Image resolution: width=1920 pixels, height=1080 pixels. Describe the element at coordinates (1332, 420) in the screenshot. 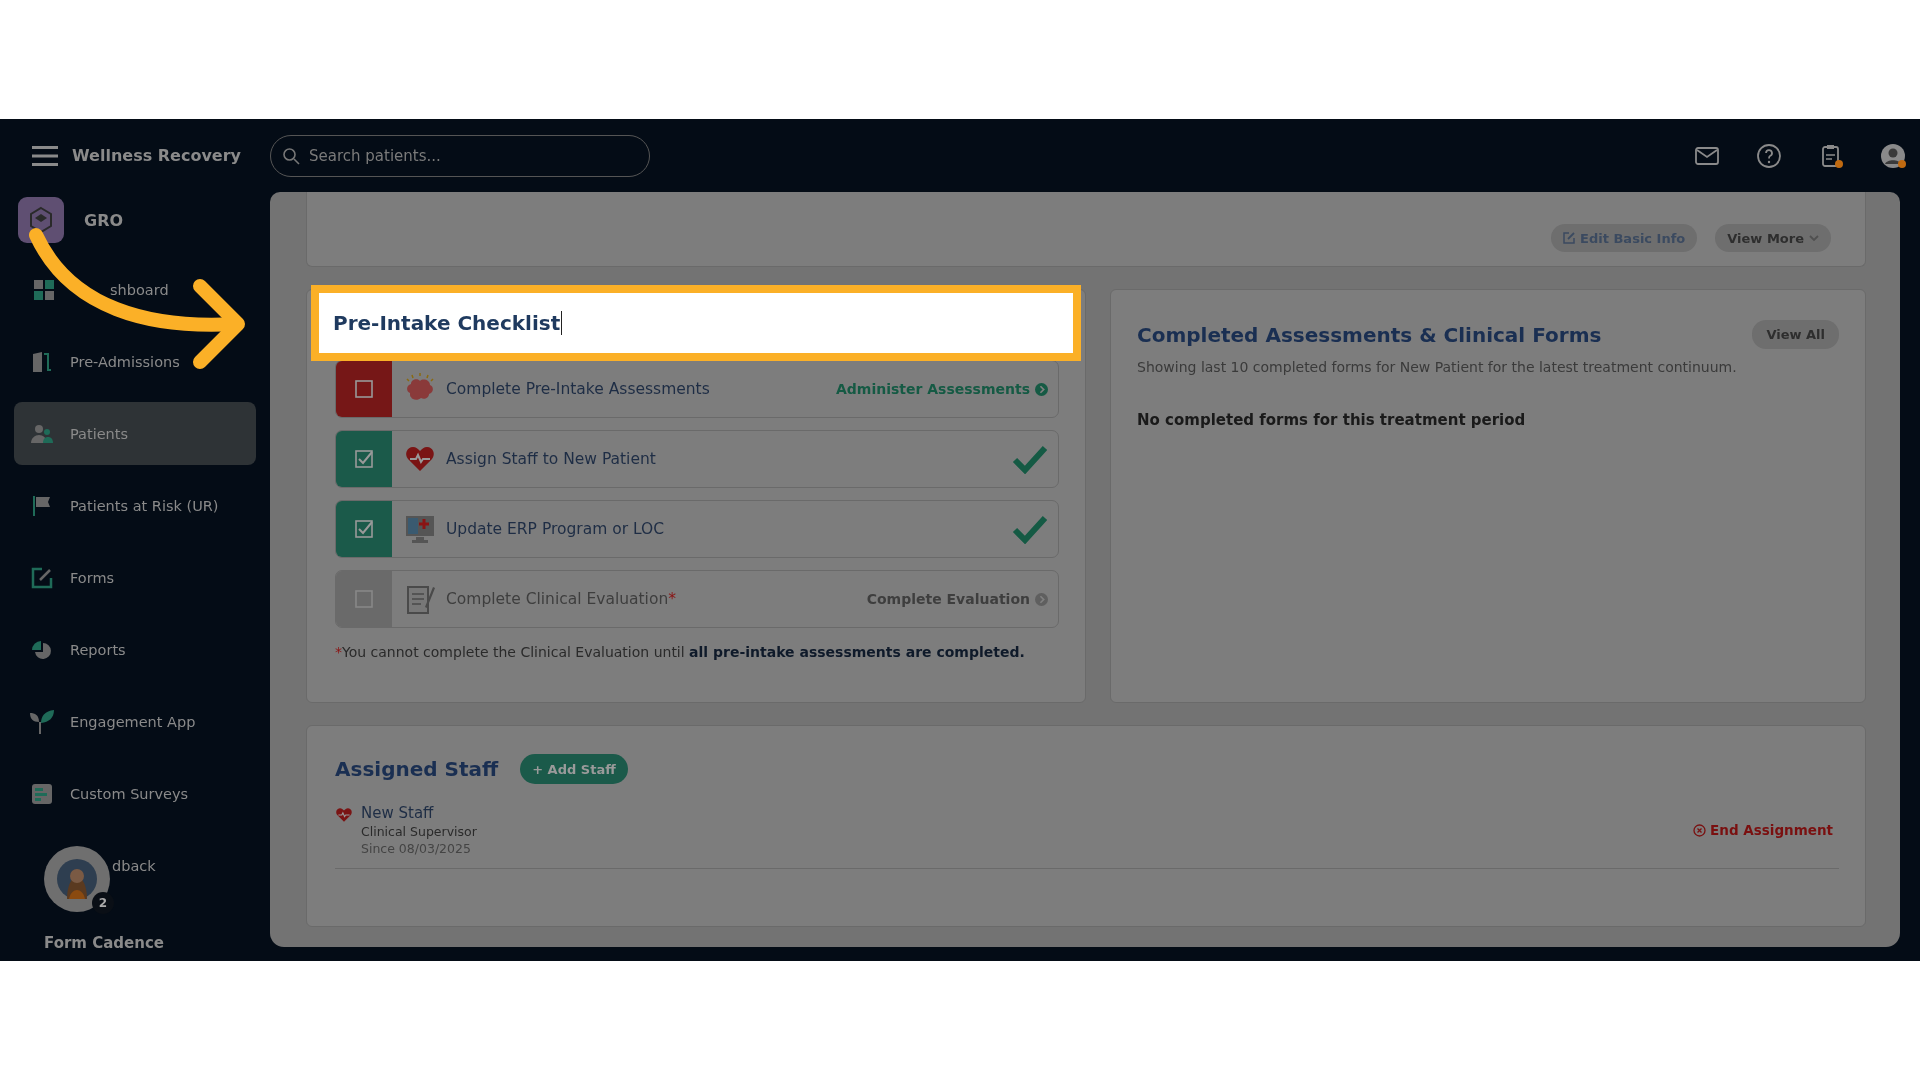

I see `empty-message: No completed forms for this treatment period` at that location.